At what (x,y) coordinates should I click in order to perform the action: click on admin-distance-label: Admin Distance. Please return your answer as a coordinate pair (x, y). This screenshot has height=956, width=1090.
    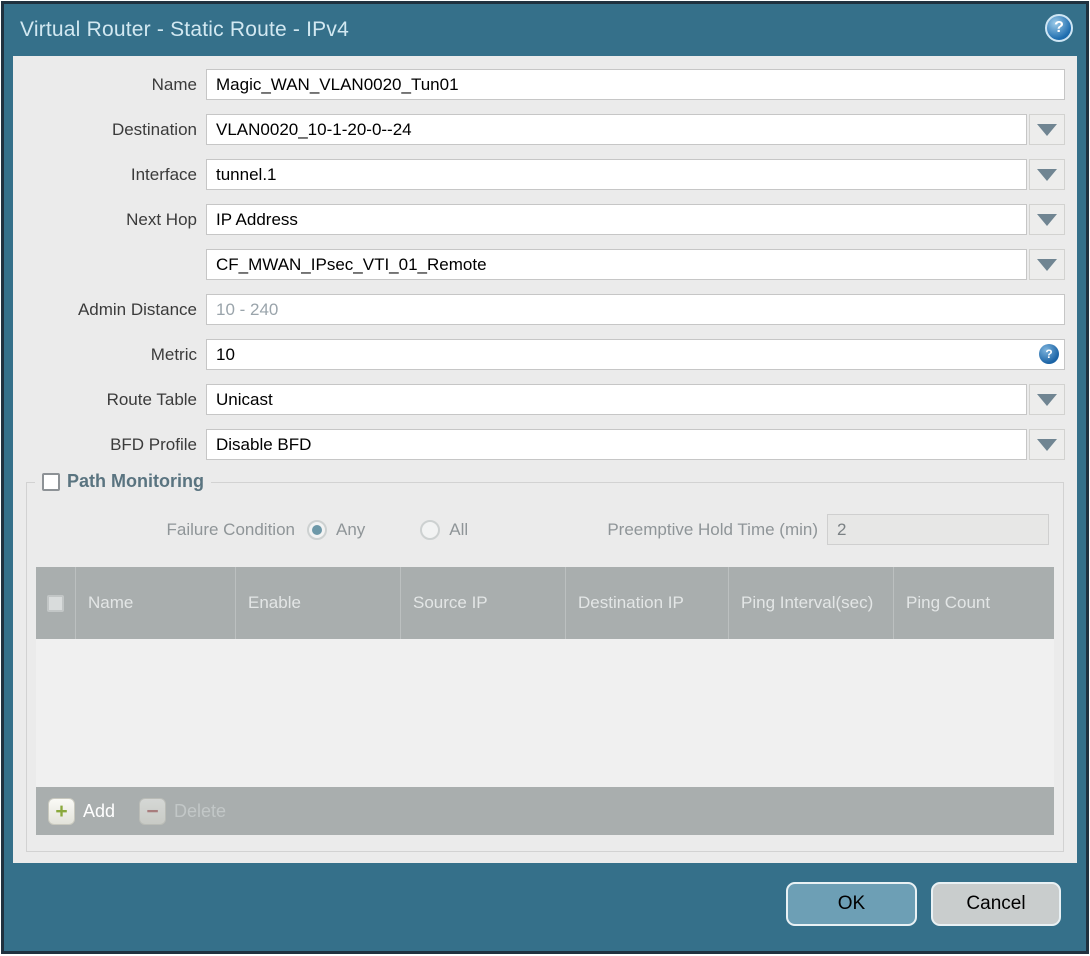
    Looking at the image, I should click on (137, 309).